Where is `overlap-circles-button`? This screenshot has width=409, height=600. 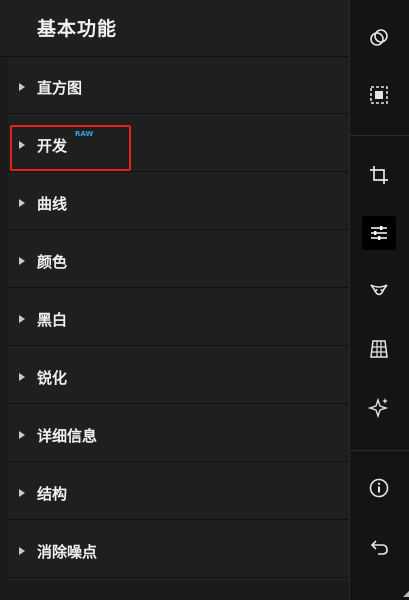
overlap-circles-button is located at coordinates (379, 38).